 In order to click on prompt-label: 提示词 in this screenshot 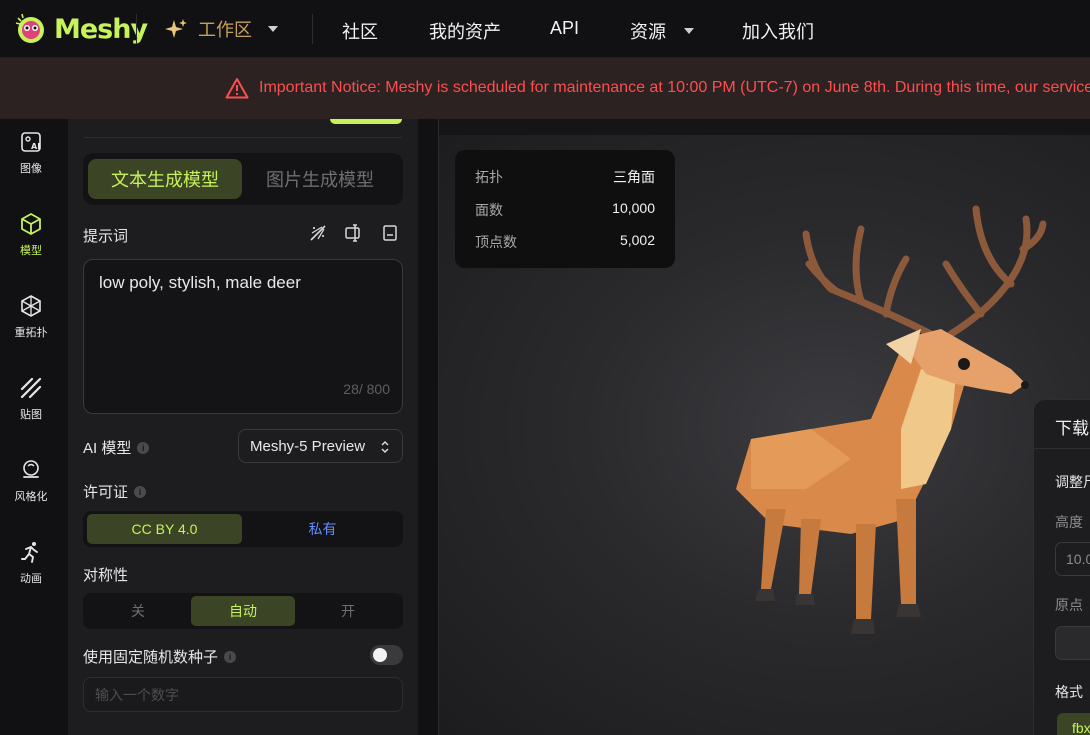, I will do `click(106, 236)`.